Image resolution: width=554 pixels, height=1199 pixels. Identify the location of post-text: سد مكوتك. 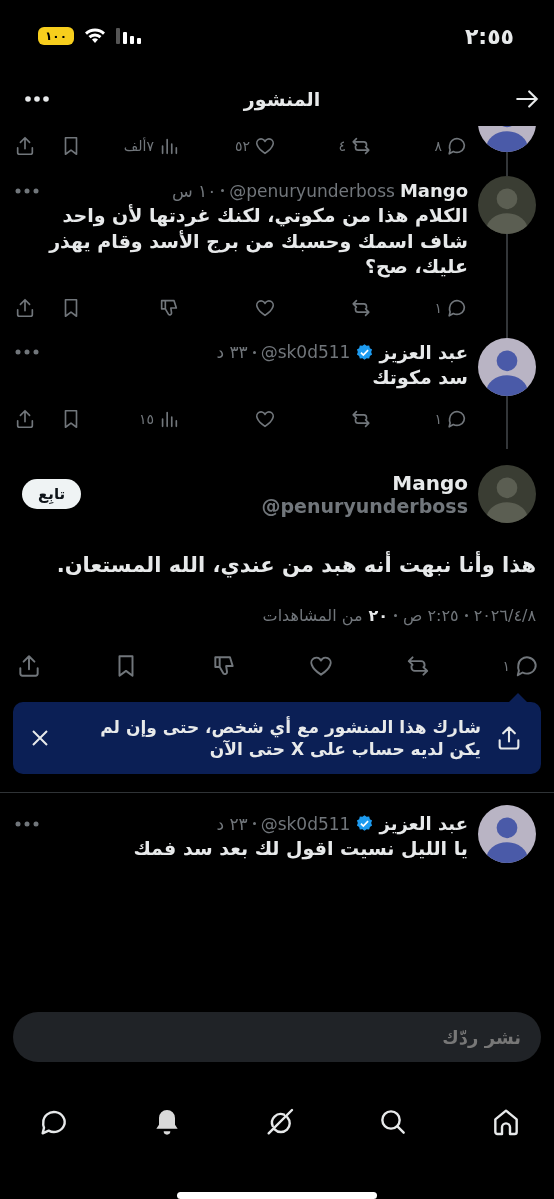
(419, 377).